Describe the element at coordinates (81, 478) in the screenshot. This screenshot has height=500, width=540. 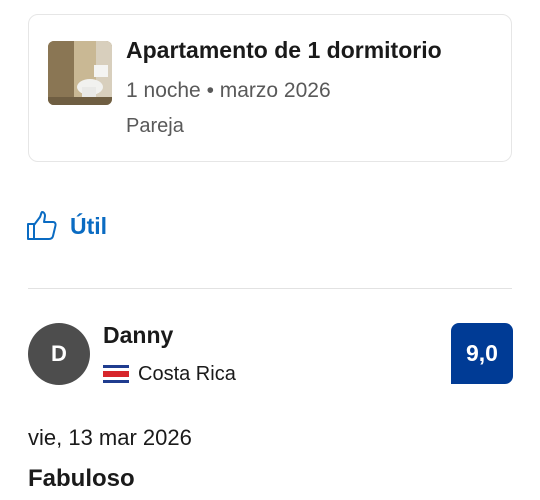
I see `review-title: Fabuloso` at that location.